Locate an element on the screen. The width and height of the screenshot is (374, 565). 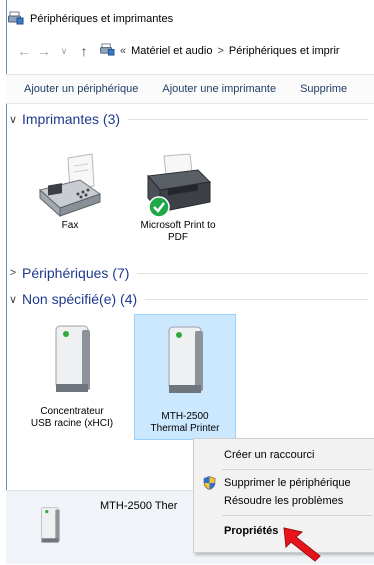
device-label: Fax is located at coordinates (70, 225).